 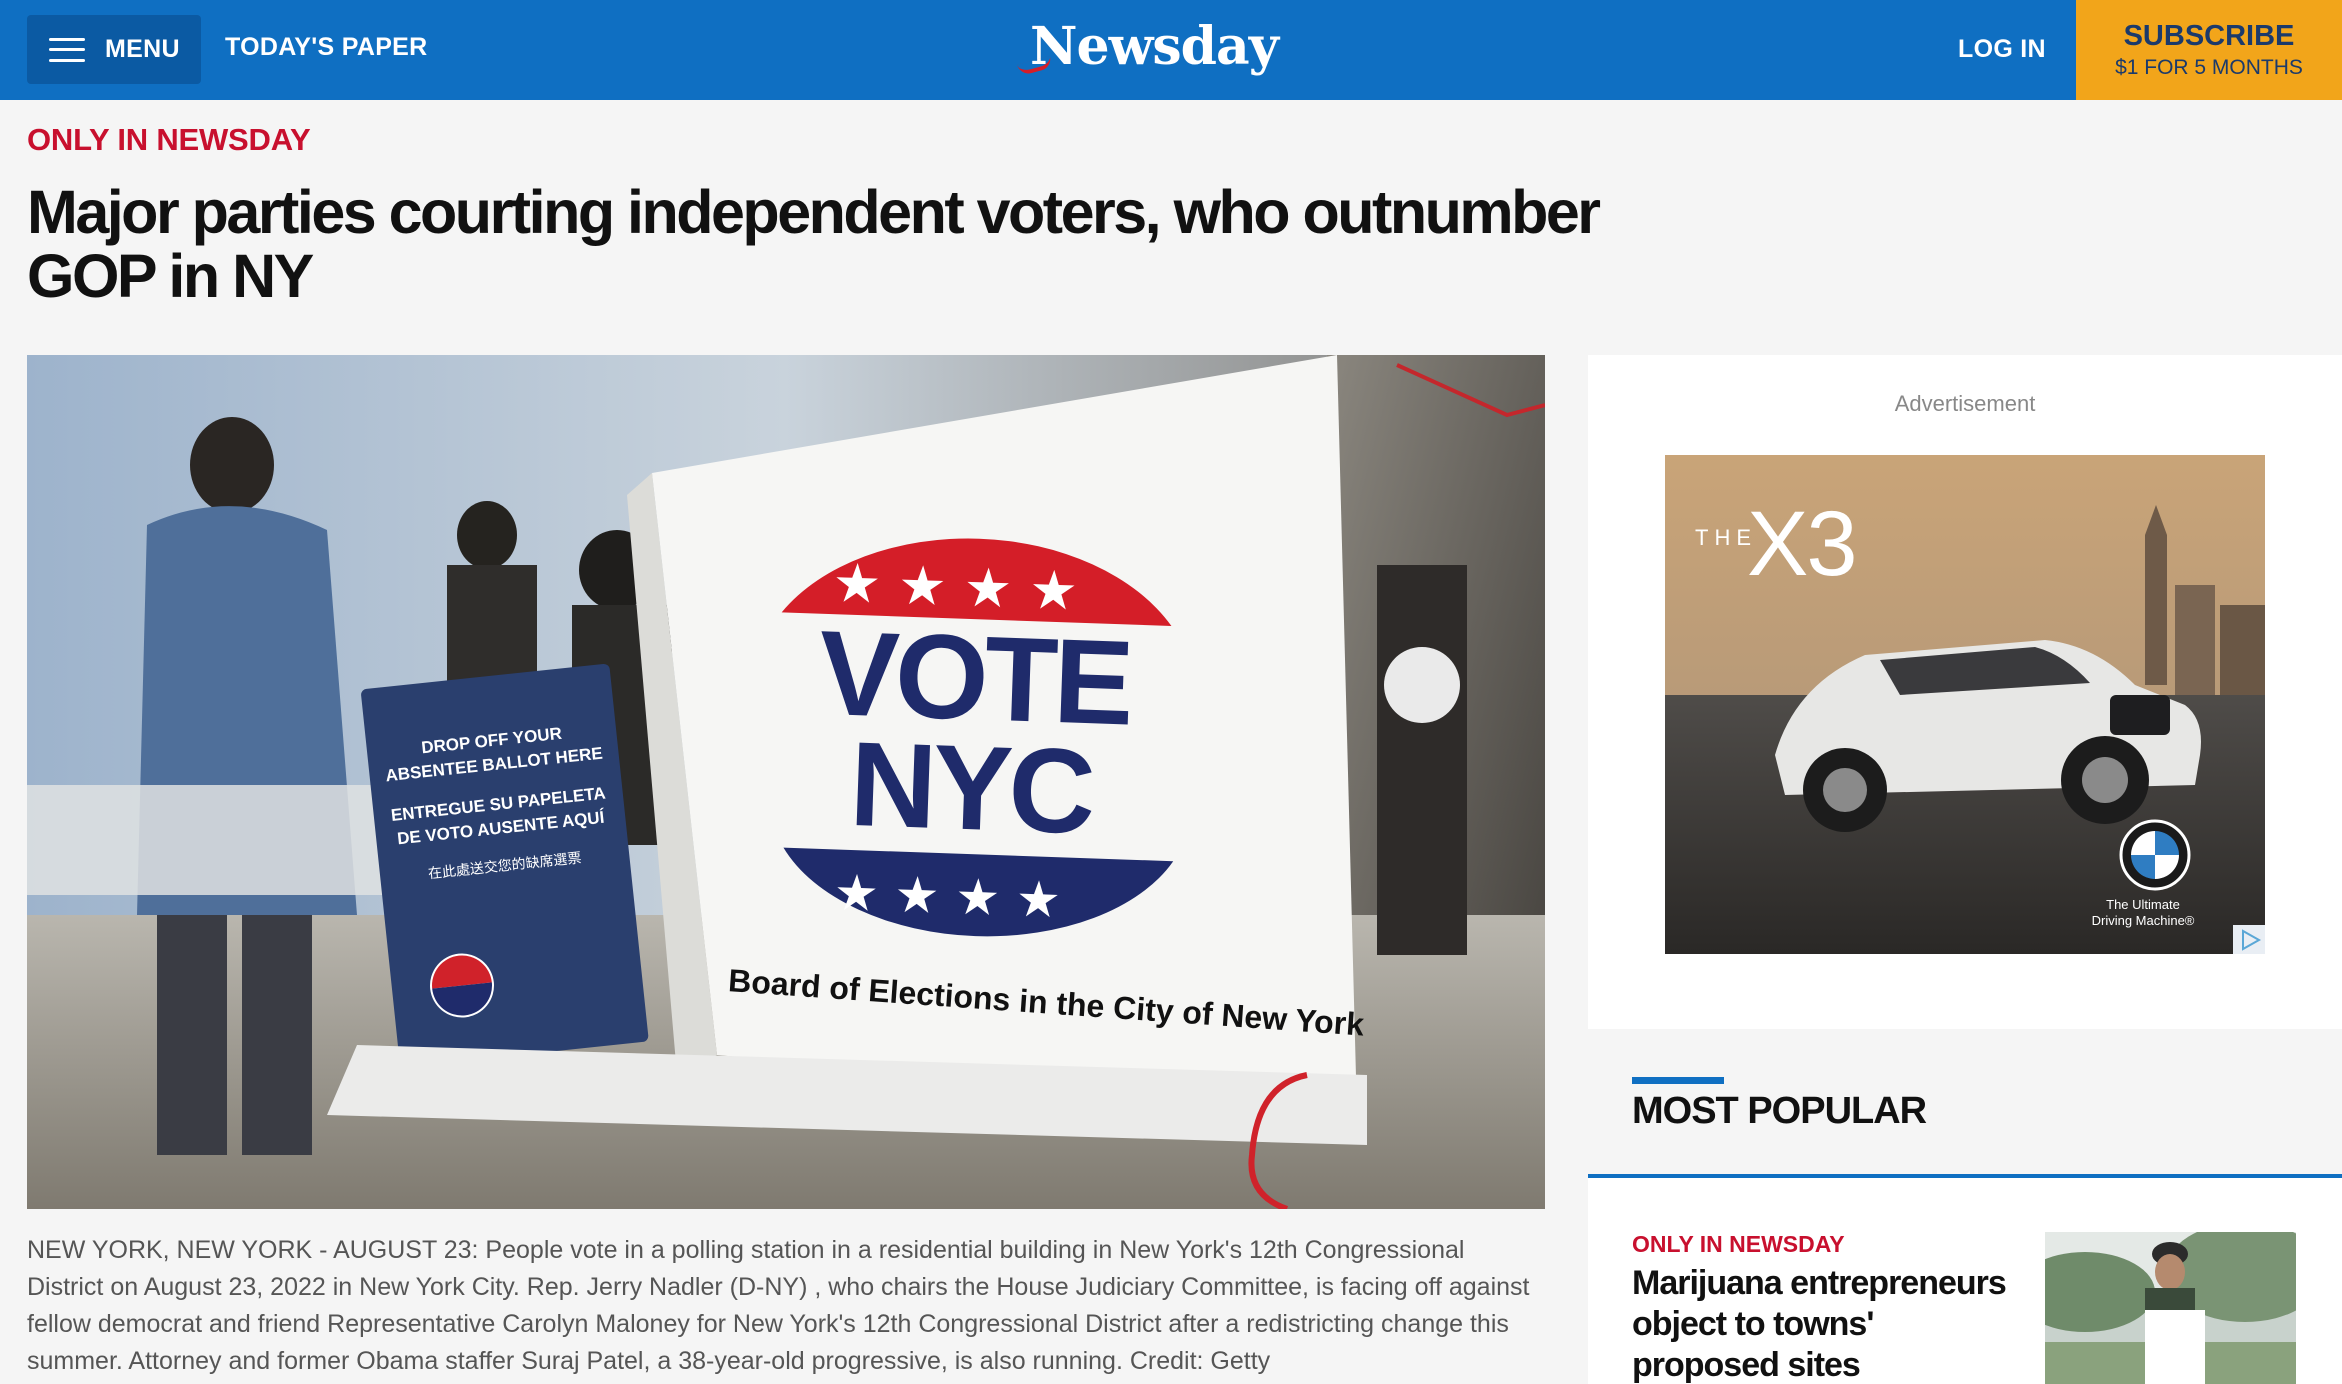 I want to click on menu-button: MENU, so click(x=114, y=49).